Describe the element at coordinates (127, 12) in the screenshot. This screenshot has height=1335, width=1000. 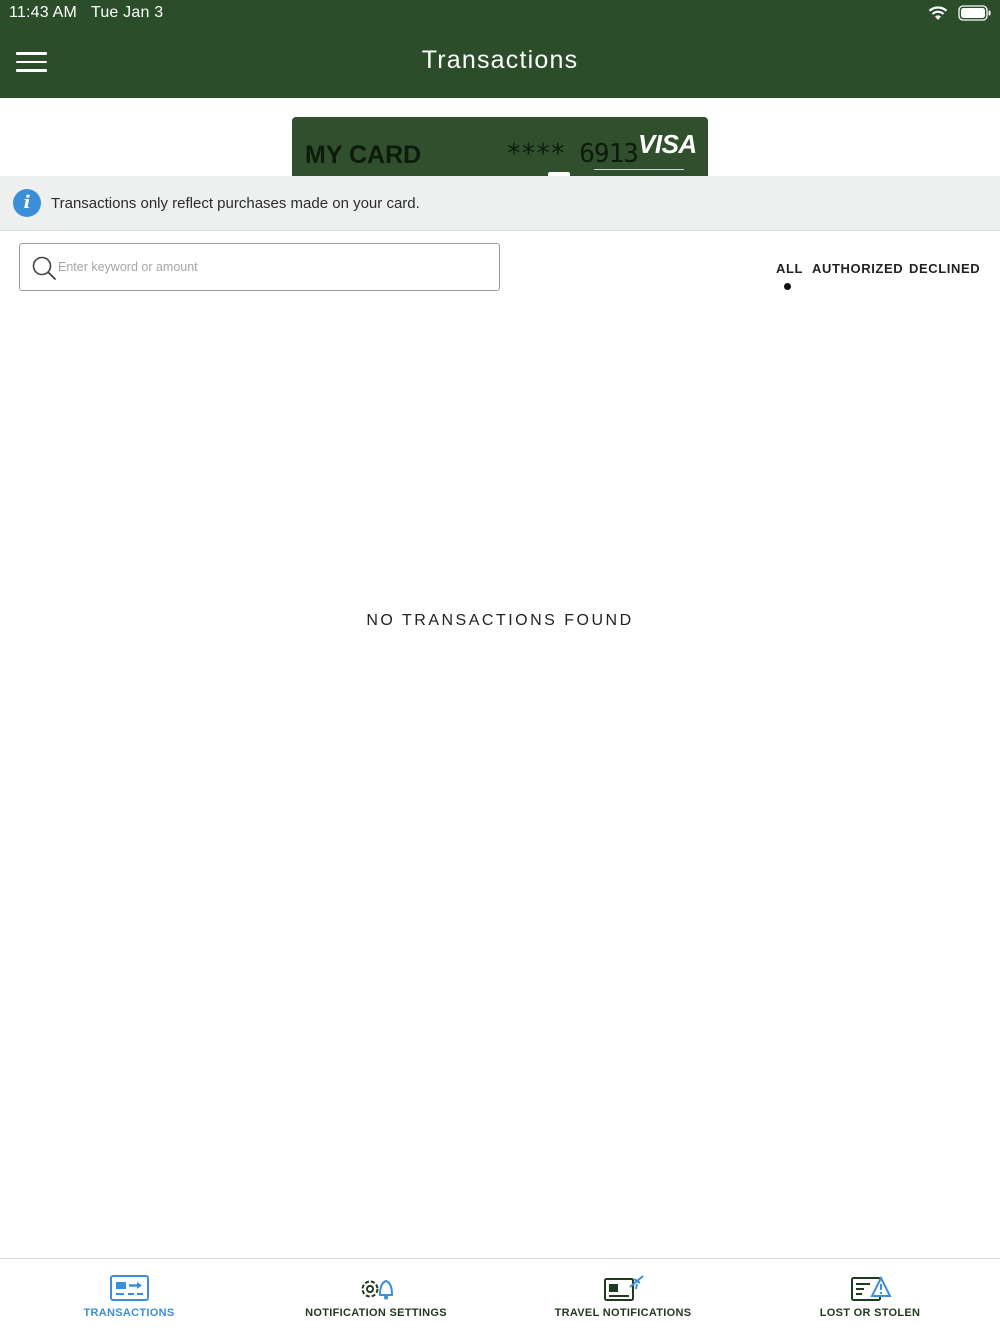
I see `status-date: Tue Jan 3` at that location.